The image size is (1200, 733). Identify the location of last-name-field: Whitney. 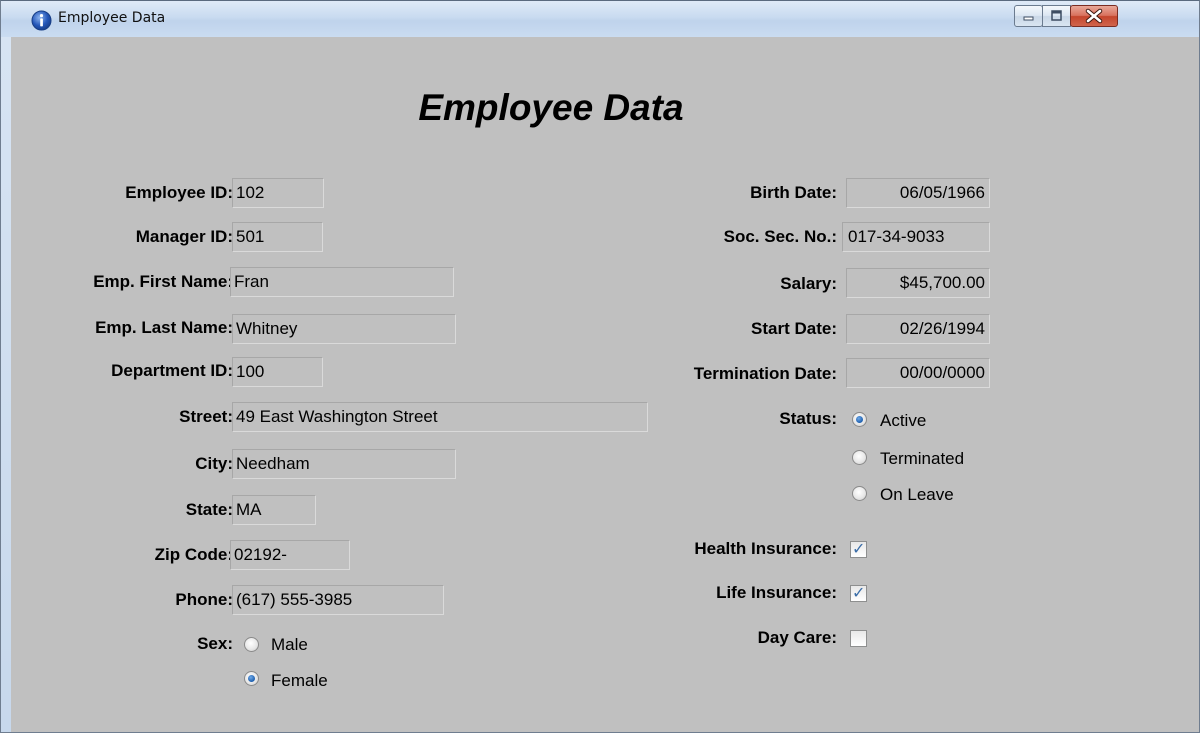
(344, 329).